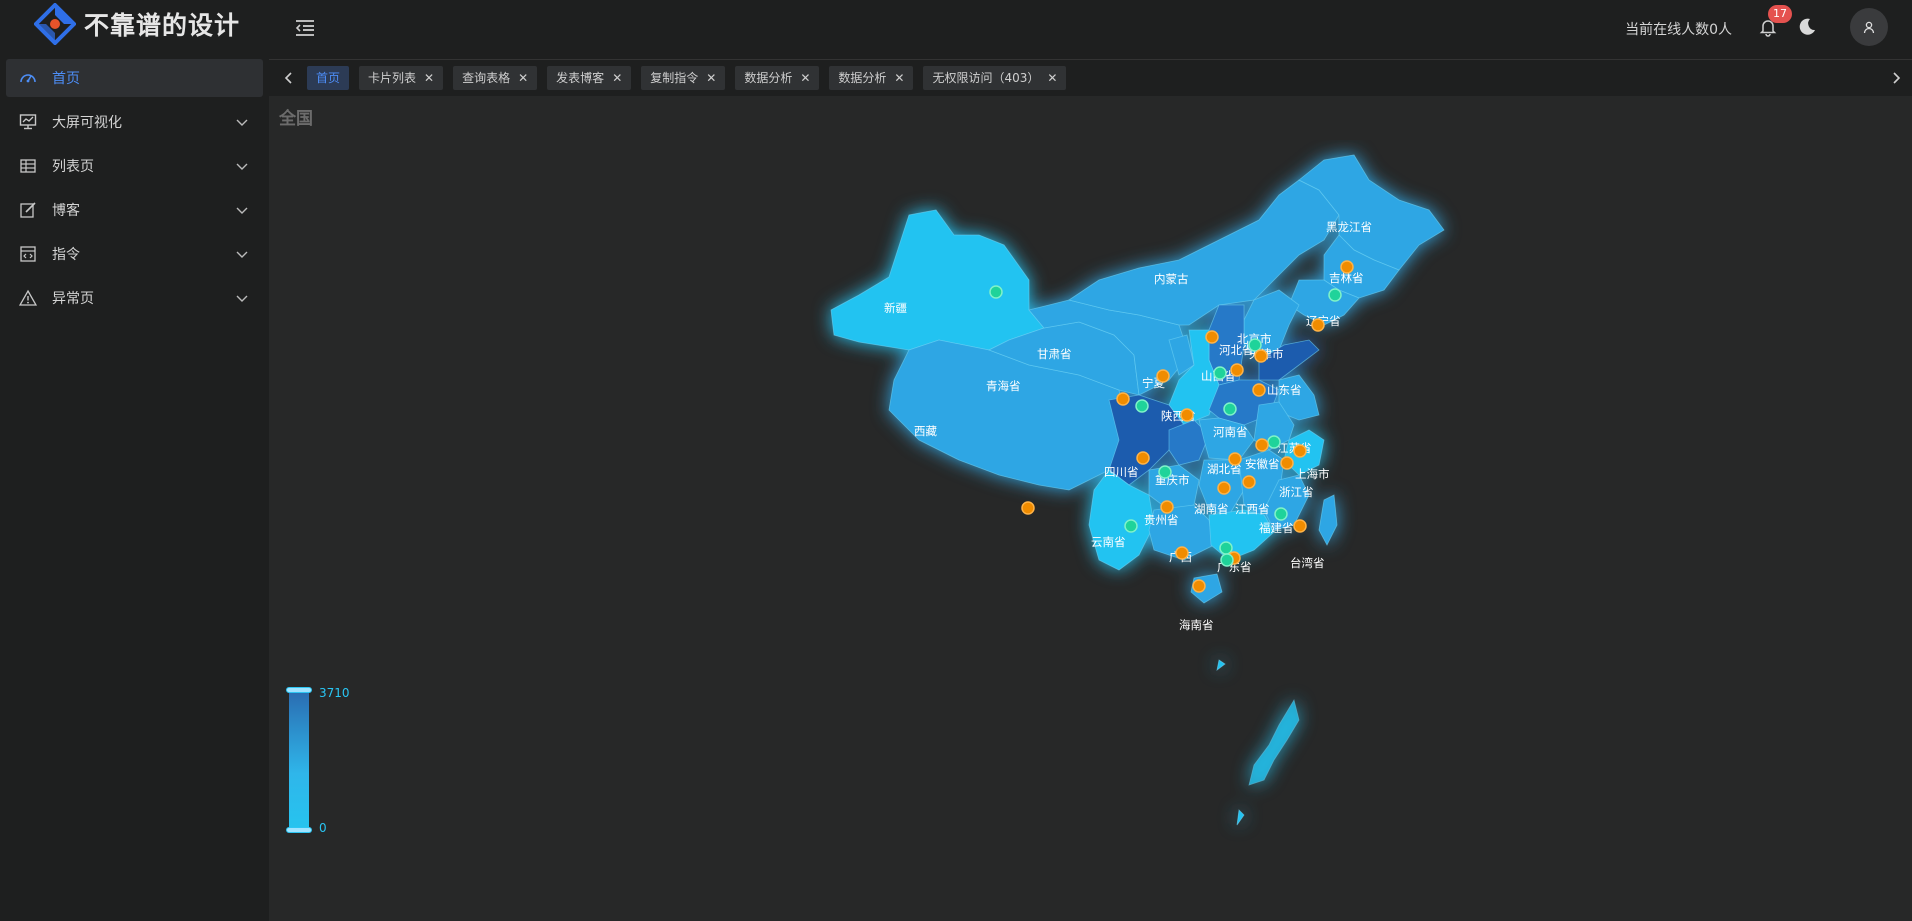 Image resolution: width=1912 pixels, height=921 pixels. What do you see at coordinates (871, 78) in the screenshot?
I see `tab-data-analysis-2: 数据分析 ✕` at bounding box center [871, 78].